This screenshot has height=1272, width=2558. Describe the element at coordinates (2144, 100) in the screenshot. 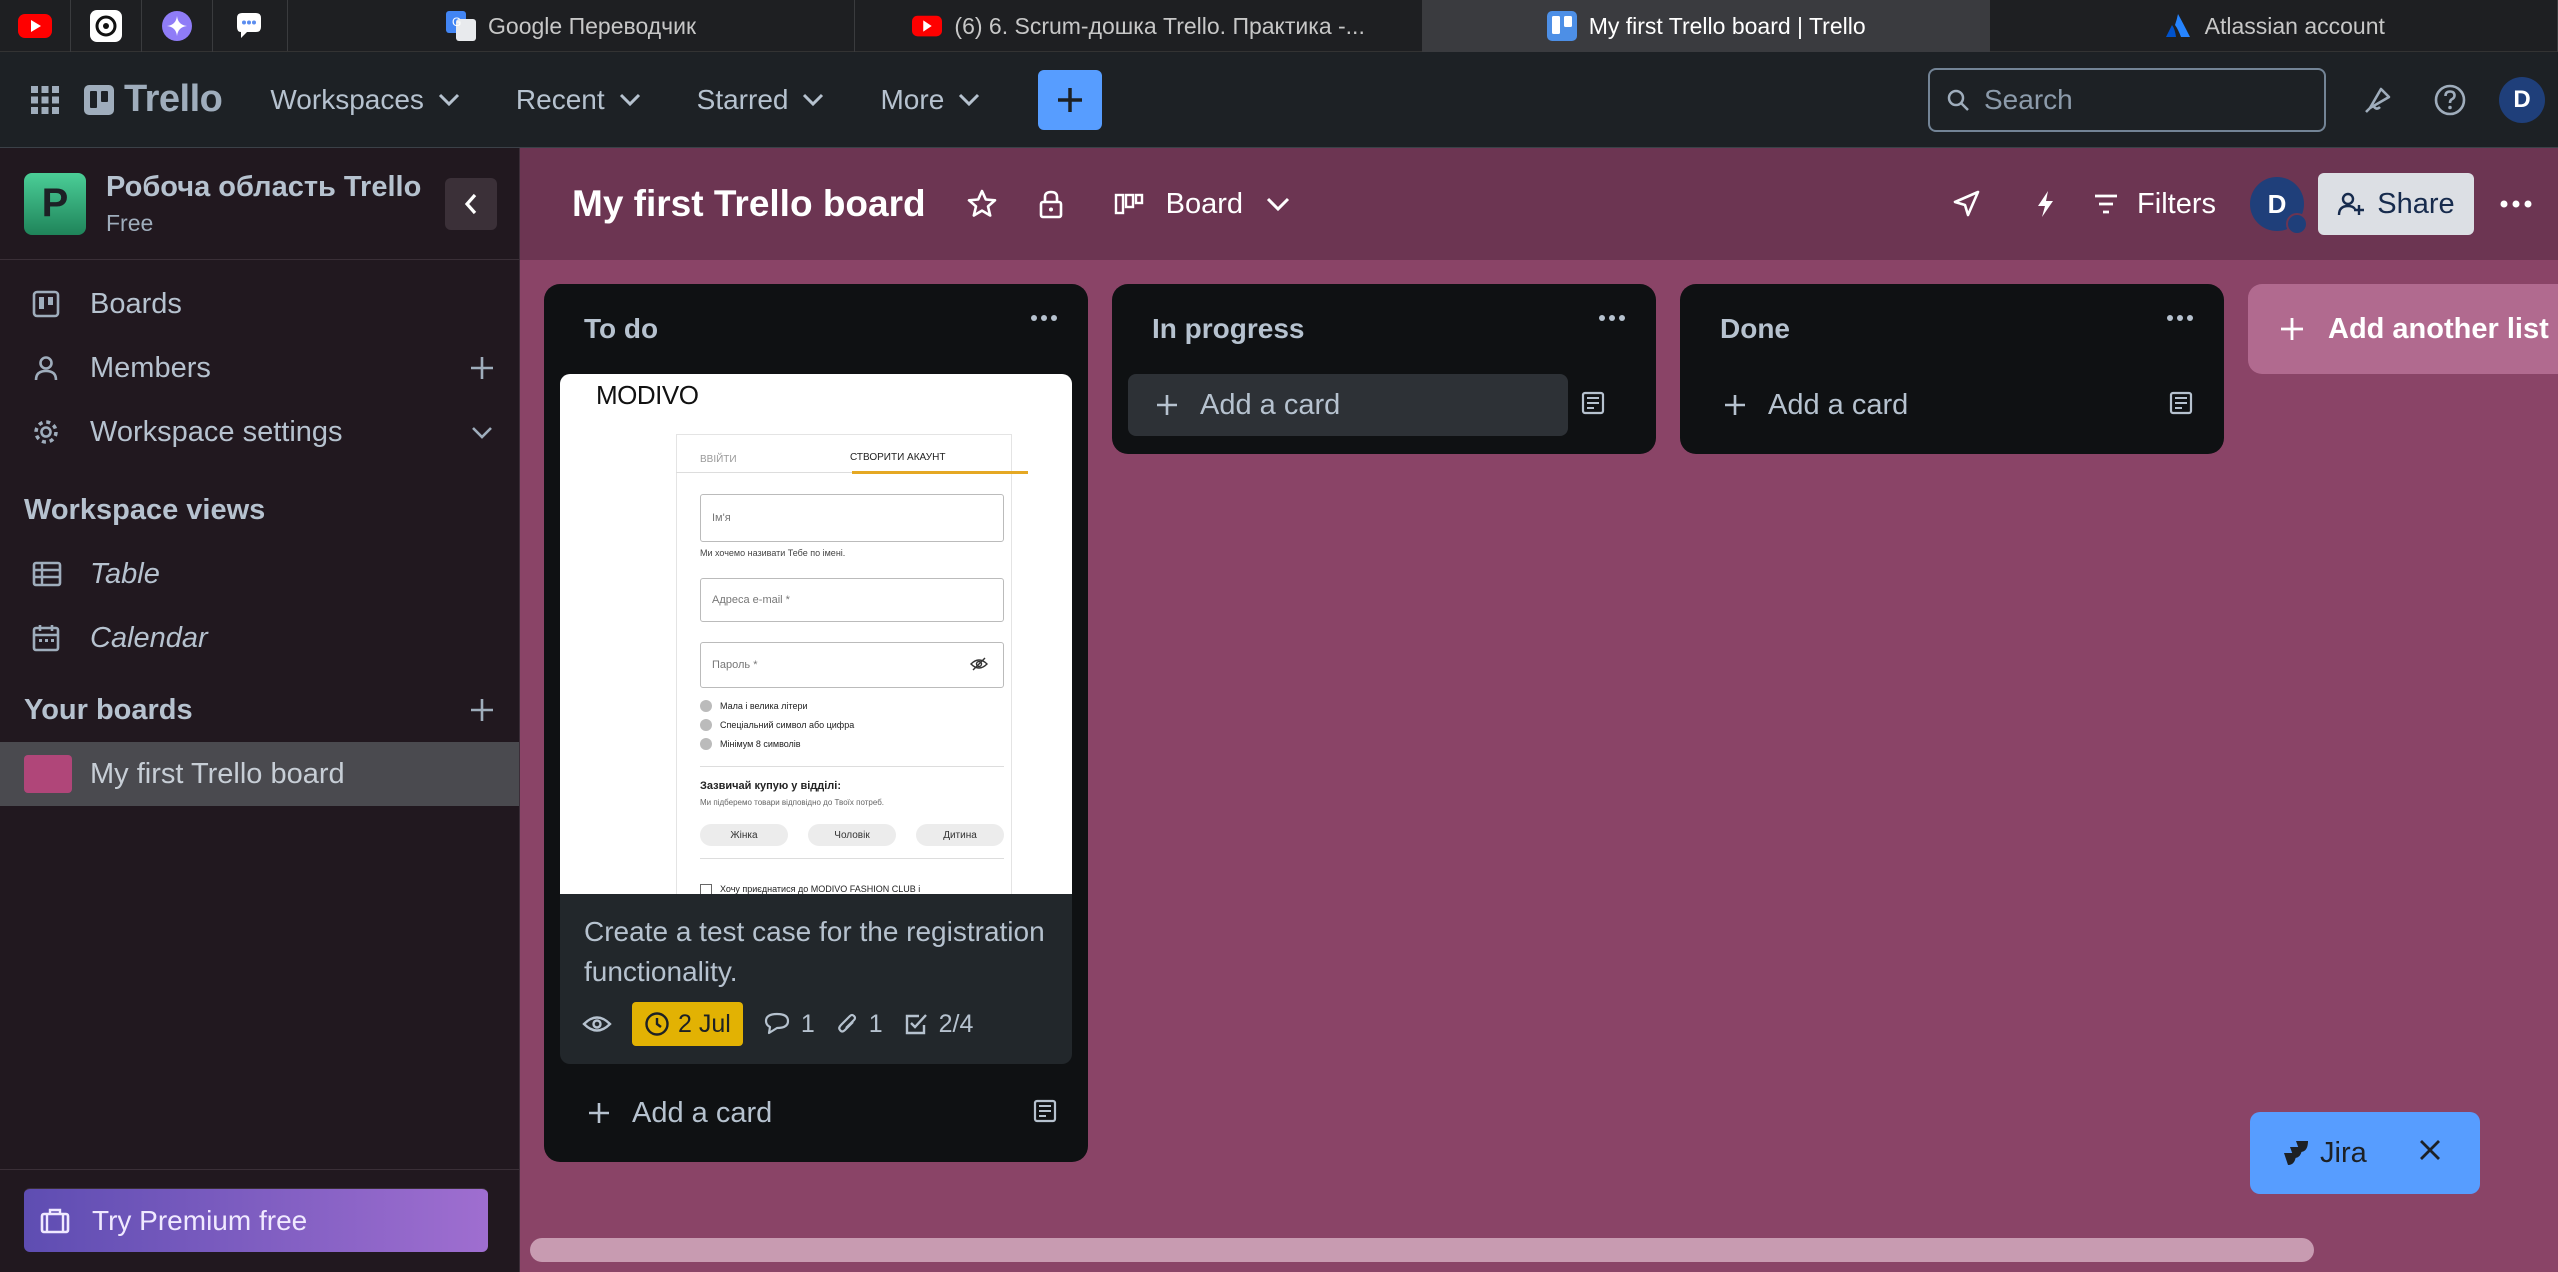

I see `search-input` at that location.